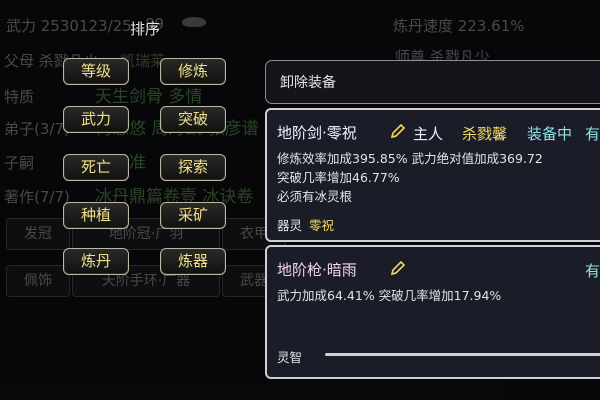 This screenshot has height=400, width=600. I want to click on spirit-label: 器灵, so click(290, 225).